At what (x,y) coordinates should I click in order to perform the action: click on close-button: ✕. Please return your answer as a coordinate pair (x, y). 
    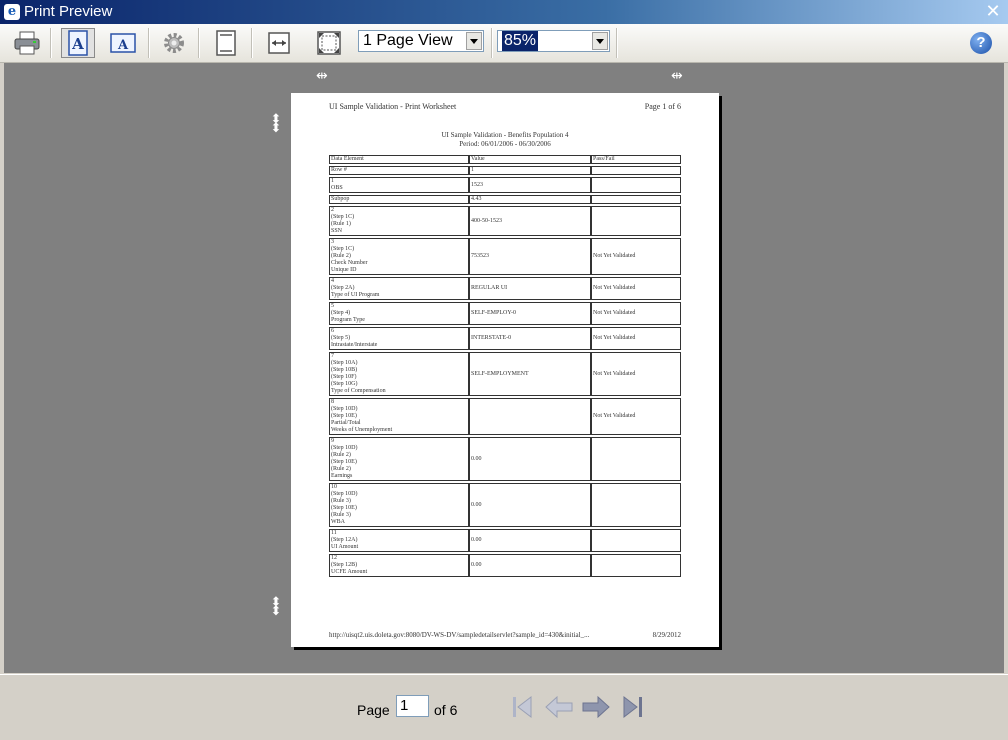
    Looking at the image, I should click on (993, 12).